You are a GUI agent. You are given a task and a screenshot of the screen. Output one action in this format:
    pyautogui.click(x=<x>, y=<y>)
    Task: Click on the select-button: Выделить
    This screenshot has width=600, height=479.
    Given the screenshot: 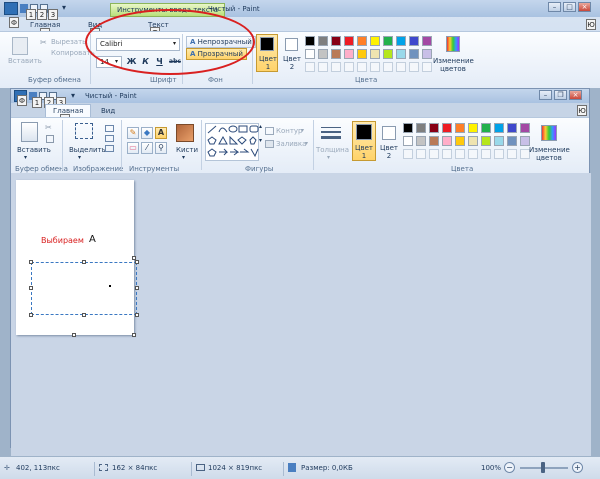 What is the action you would take?
    pyautogui.click(x=87, y=150)
    